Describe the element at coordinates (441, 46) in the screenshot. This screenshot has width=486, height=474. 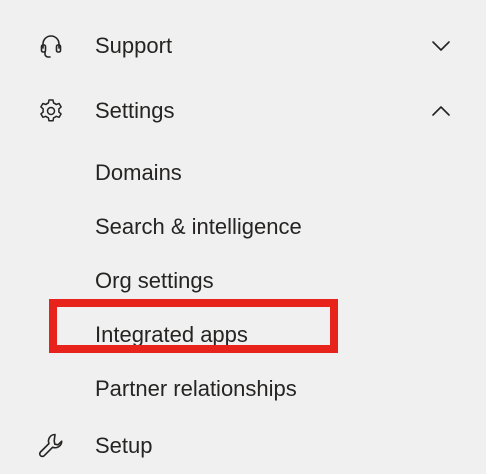
I see `chevron-down-icon` at that location.